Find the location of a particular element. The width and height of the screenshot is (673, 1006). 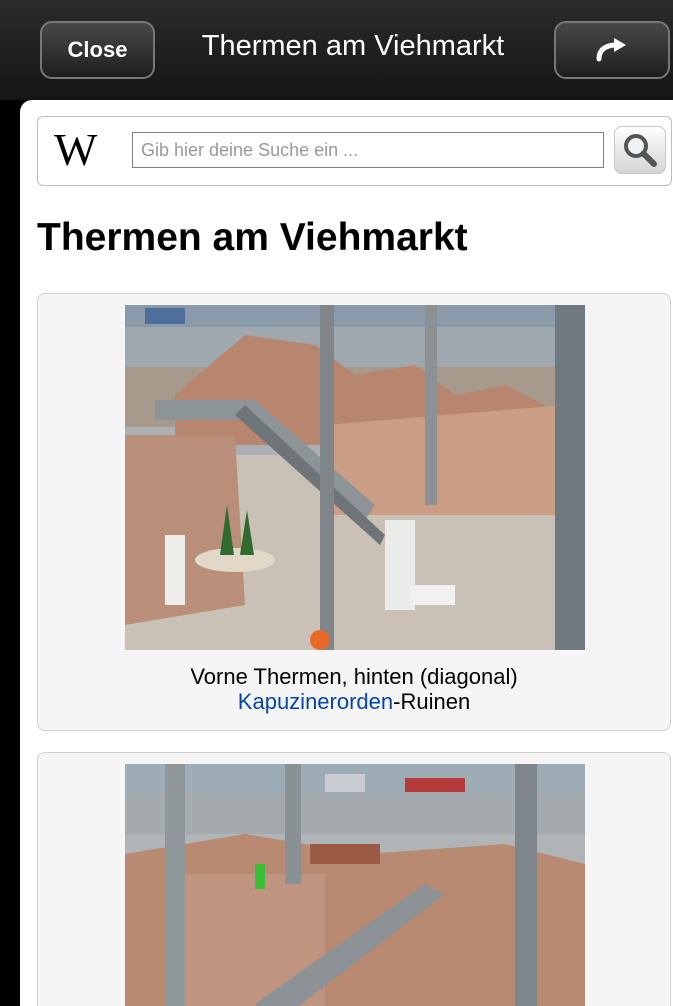

search-button is located at coordinates (640, 150).